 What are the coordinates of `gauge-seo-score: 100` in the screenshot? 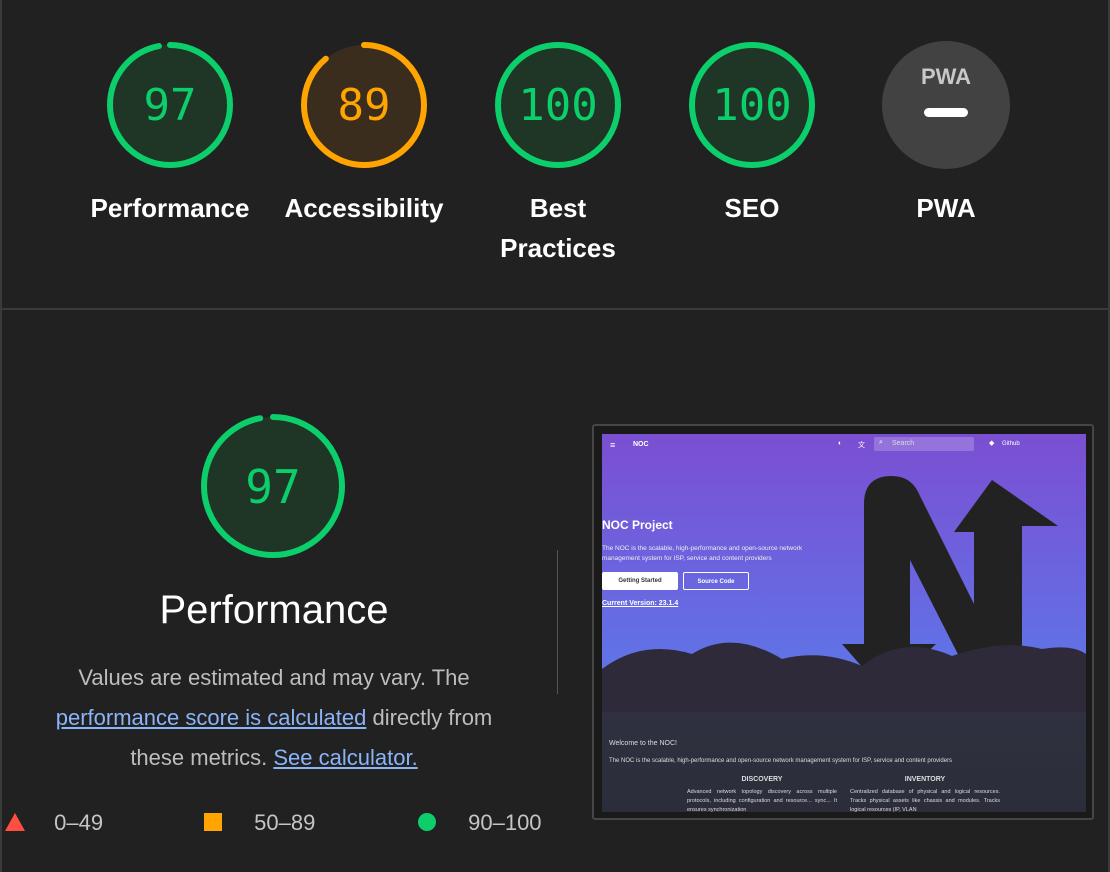 It's located at (751, 105).